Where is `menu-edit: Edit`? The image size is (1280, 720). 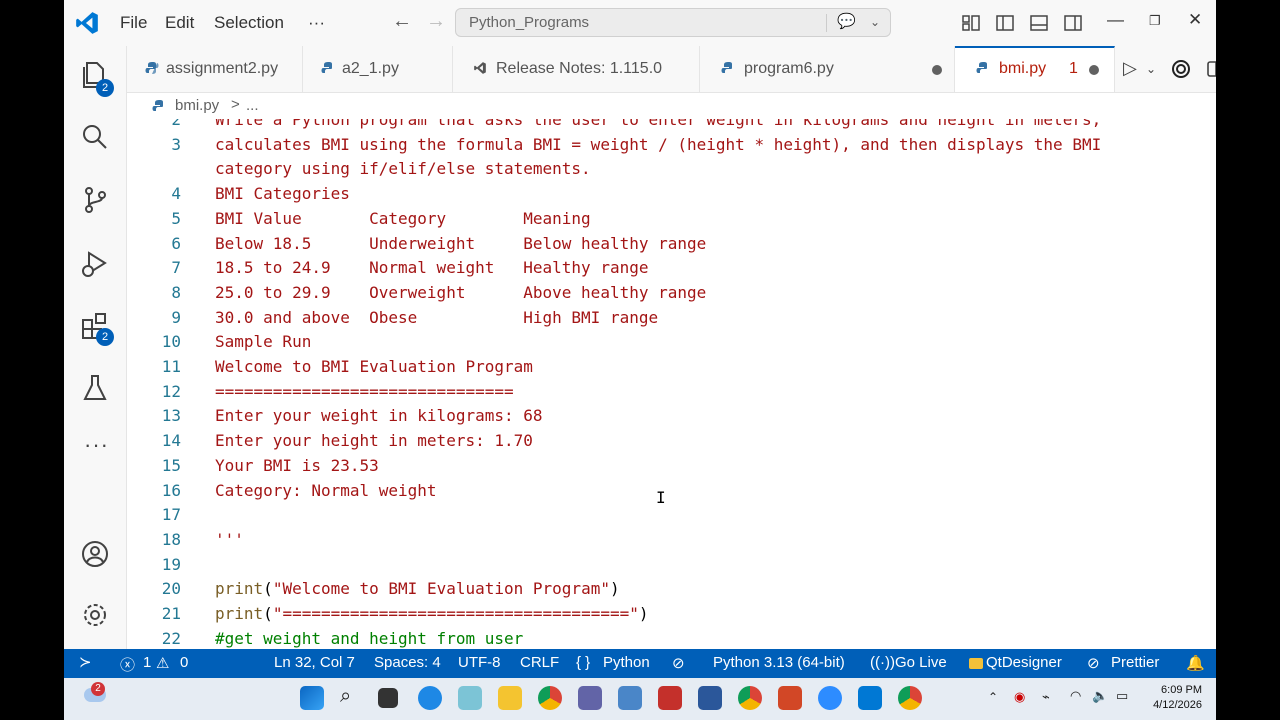
menu-edit: Edit is located at coordinates (179, 23).